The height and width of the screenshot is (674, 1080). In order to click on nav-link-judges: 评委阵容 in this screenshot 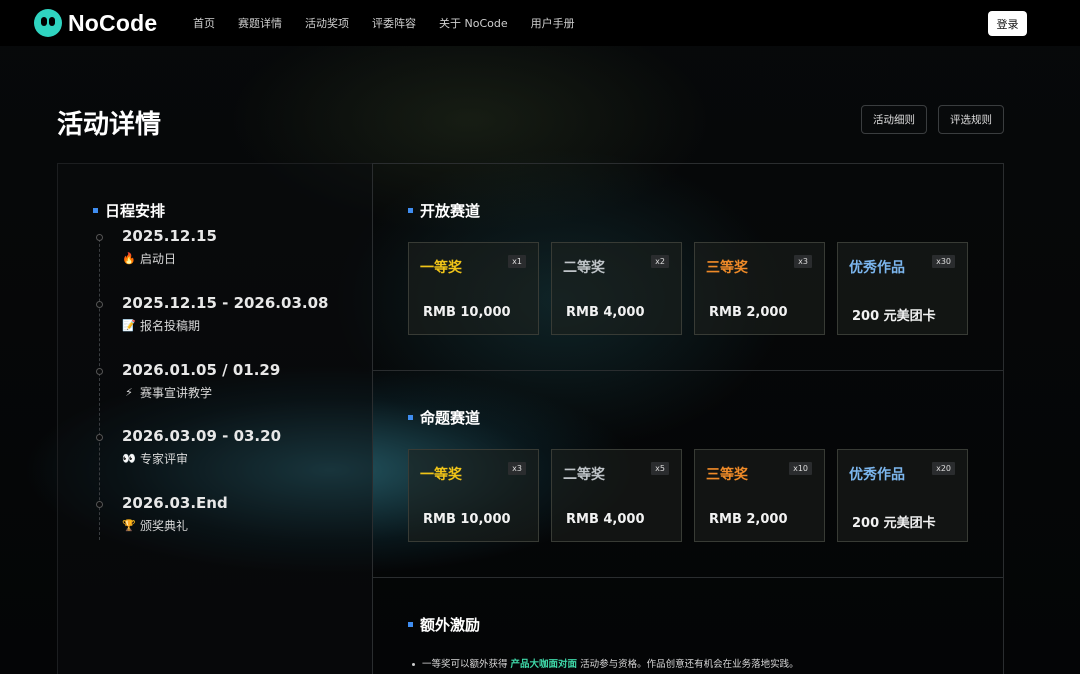, I will do `click(394, 23)`.